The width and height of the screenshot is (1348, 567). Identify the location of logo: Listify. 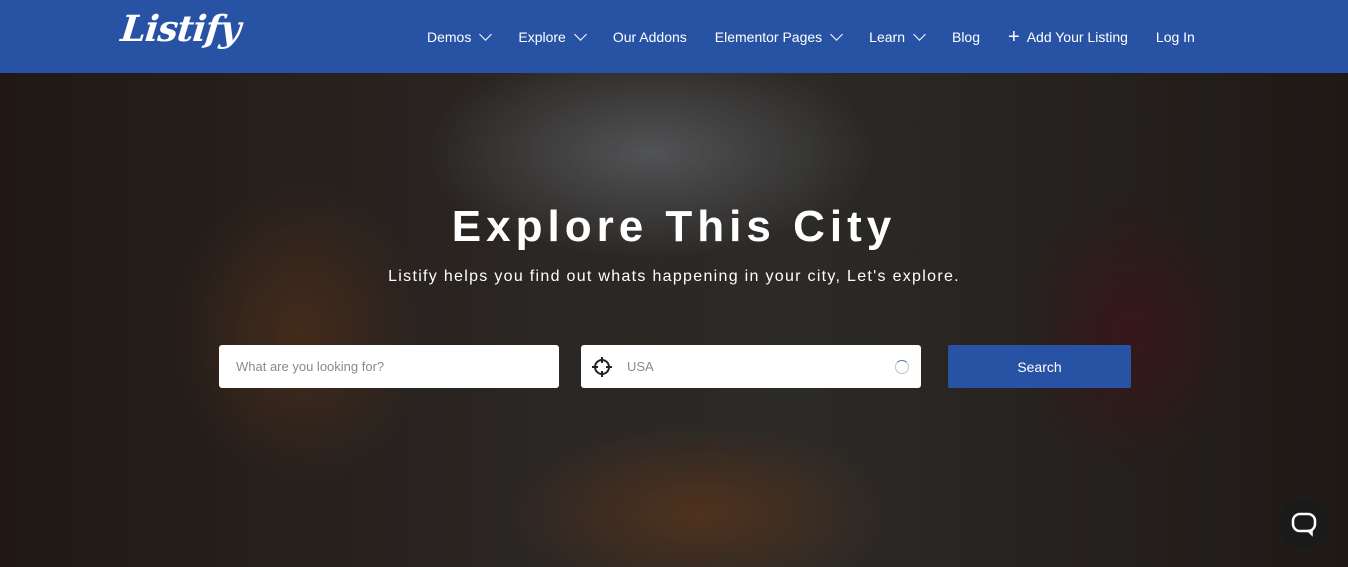
(180, 29).